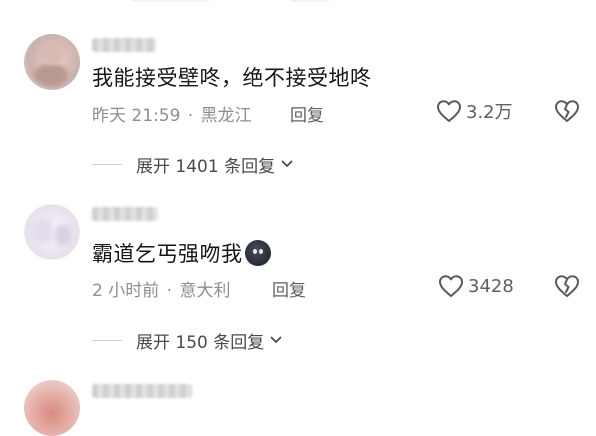  Describe the element at coordinates (491, 286) in the screenshot. I see `like-count: 3428` at that location.